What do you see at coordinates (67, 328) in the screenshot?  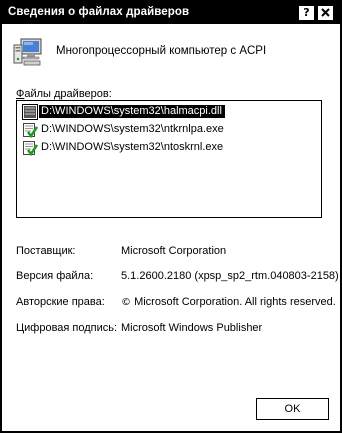 I see `digital-signer-label: Цифровая подпись:` at bounding box center [67, 328].